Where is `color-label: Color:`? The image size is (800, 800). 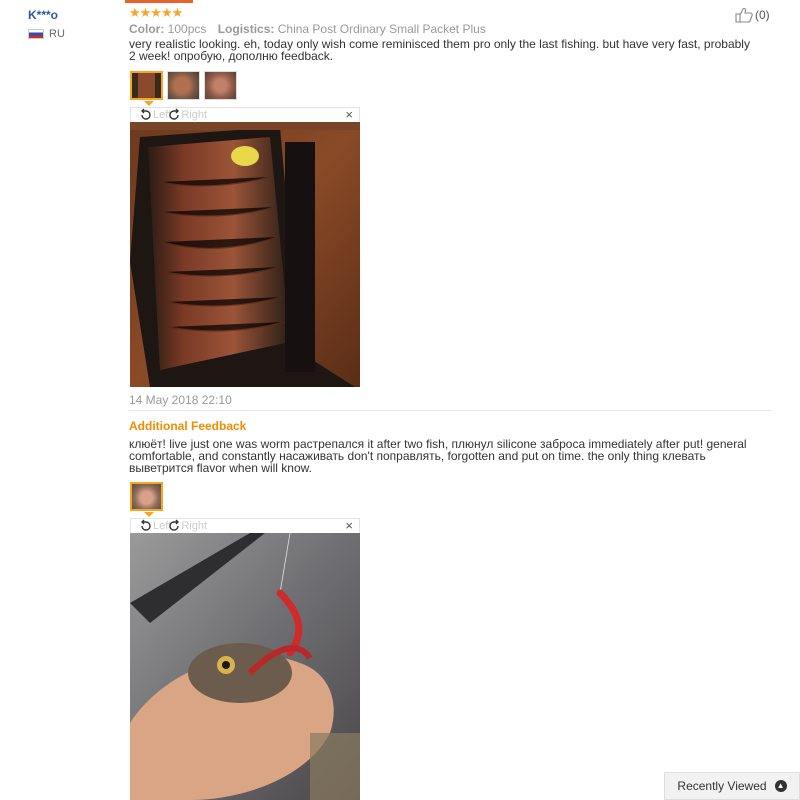
color-label: Color: is located at coordinates (147, 29).